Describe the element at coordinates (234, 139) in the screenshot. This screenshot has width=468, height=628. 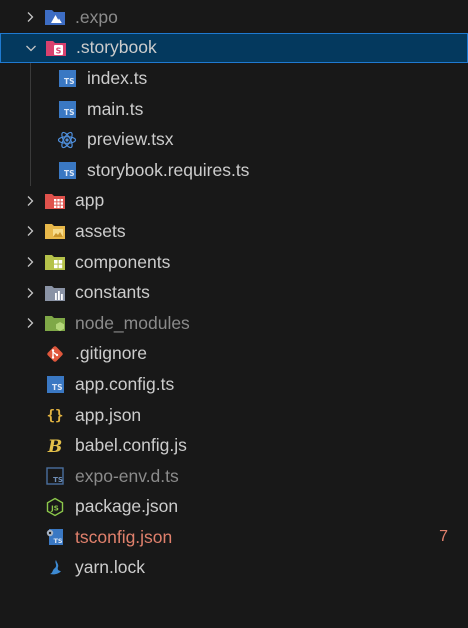
I see `tree-item-preview-tsx: preview.tsx` at that location.